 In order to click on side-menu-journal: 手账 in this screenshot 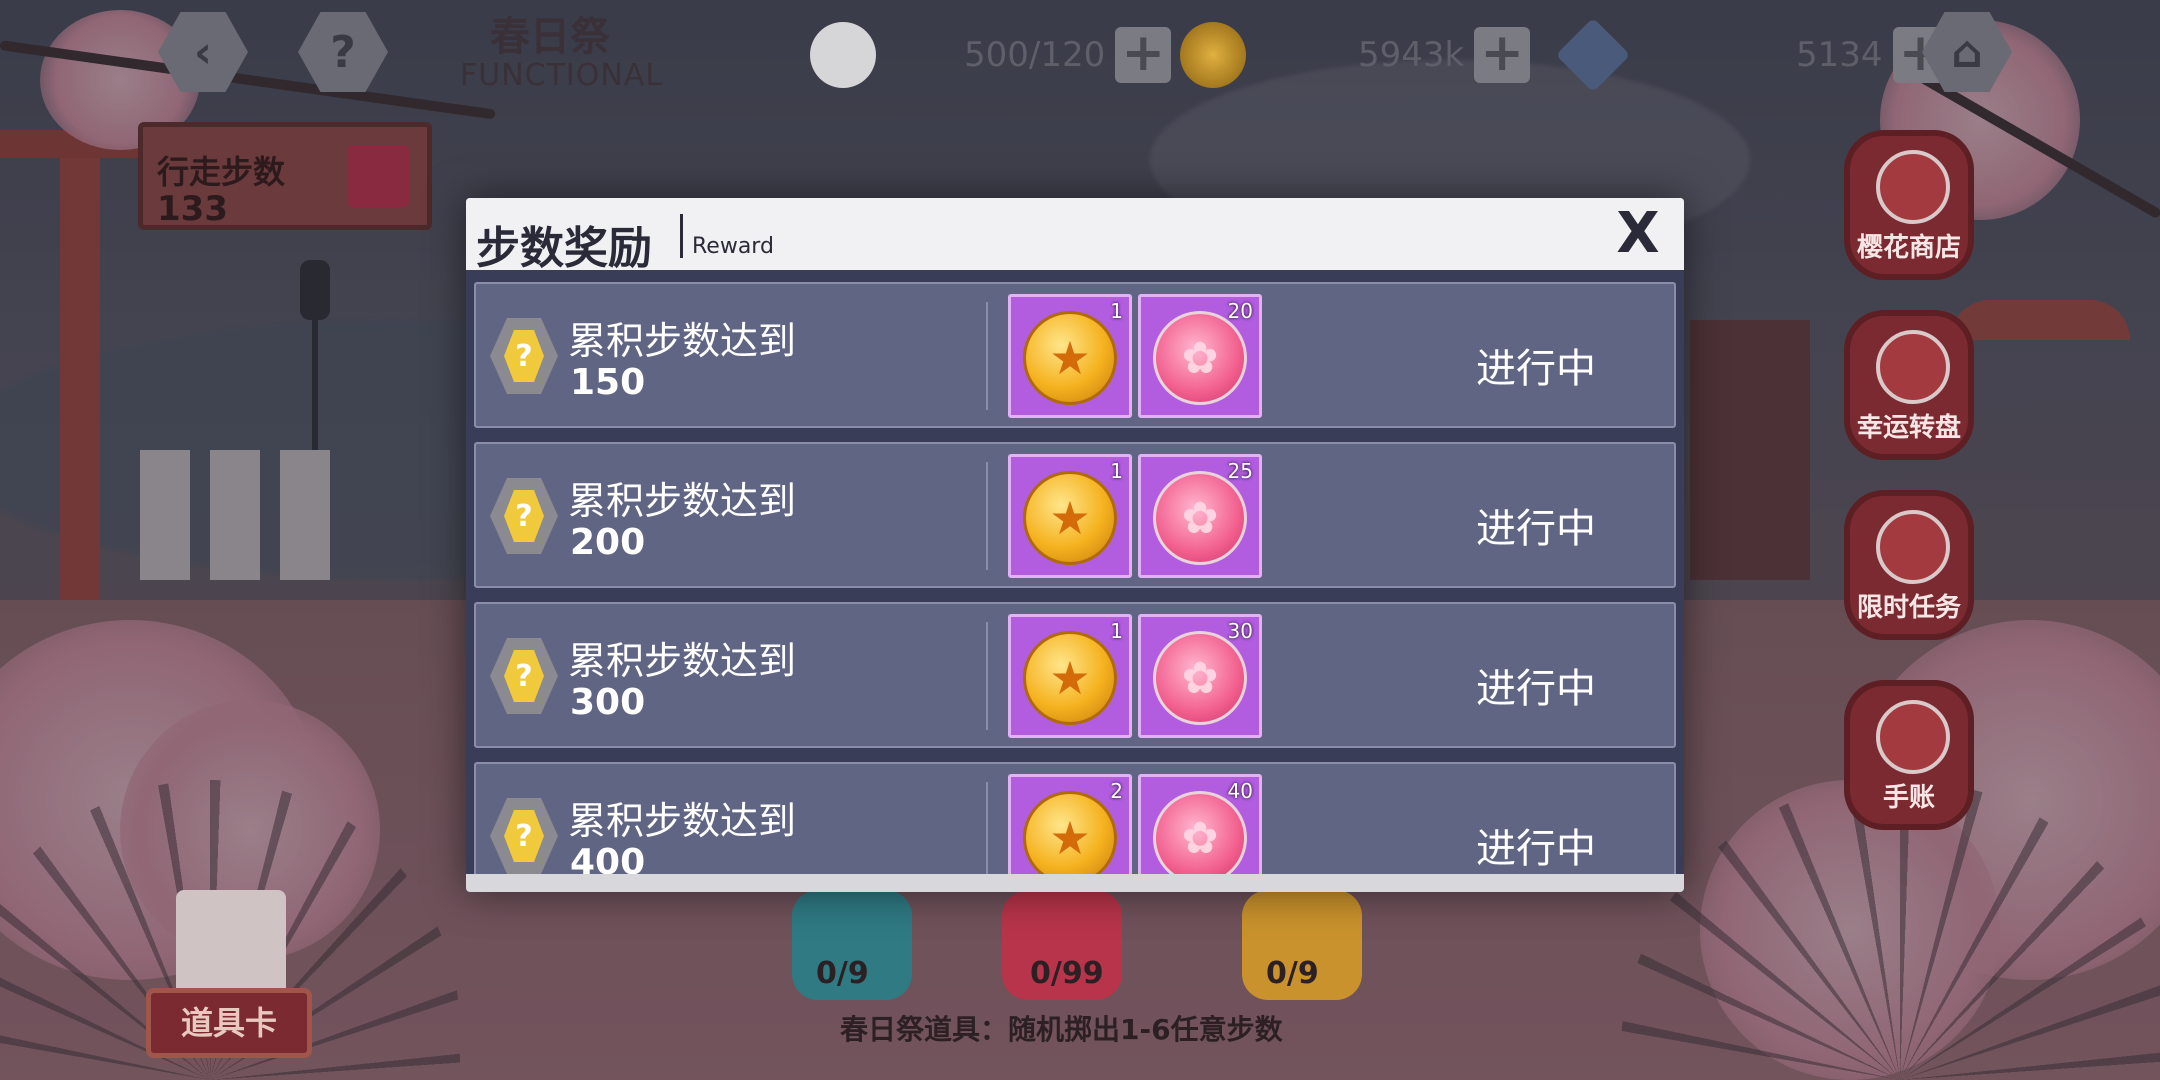, I will do `click(1909, 755)`.